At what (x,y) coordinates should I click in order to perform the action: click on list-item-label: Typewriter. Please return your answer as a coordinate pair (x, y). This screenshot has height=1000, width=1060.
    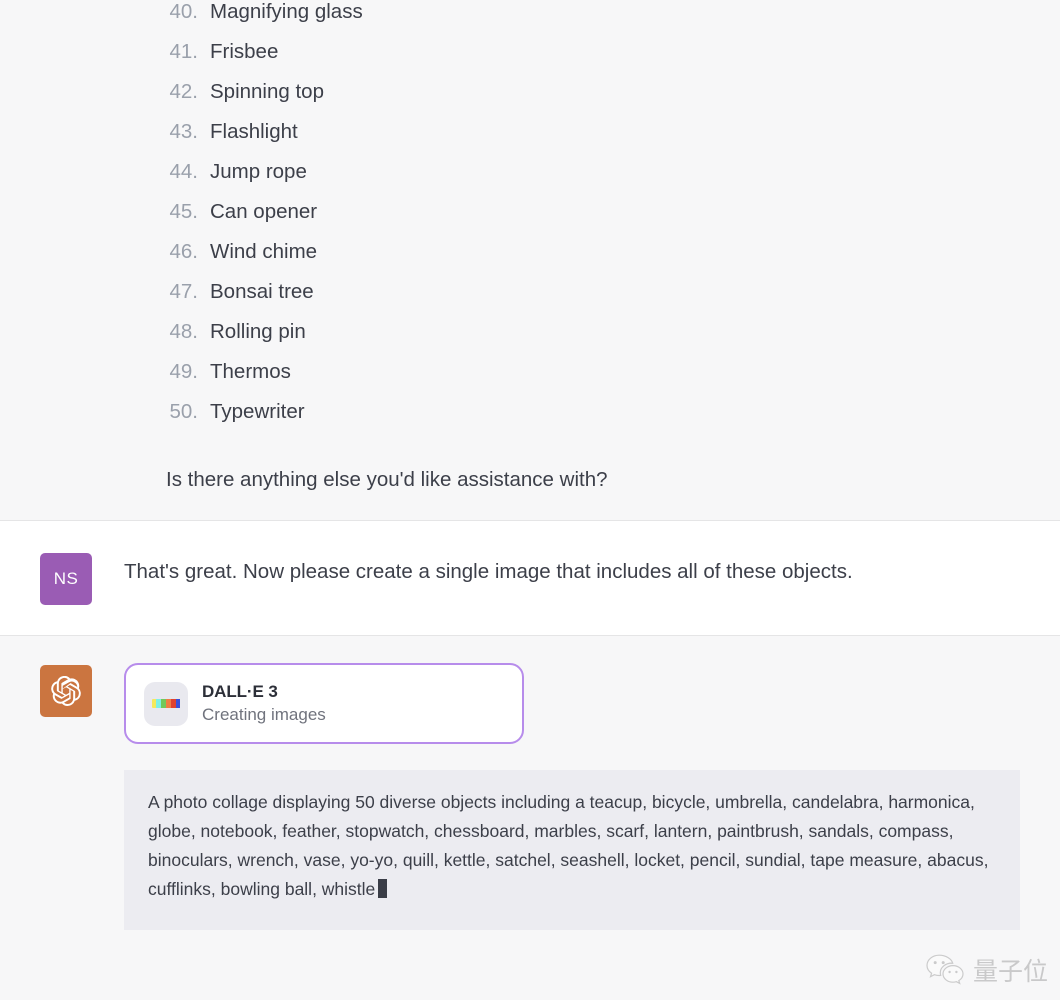
    Looking at the image, I should click on (257, 411).